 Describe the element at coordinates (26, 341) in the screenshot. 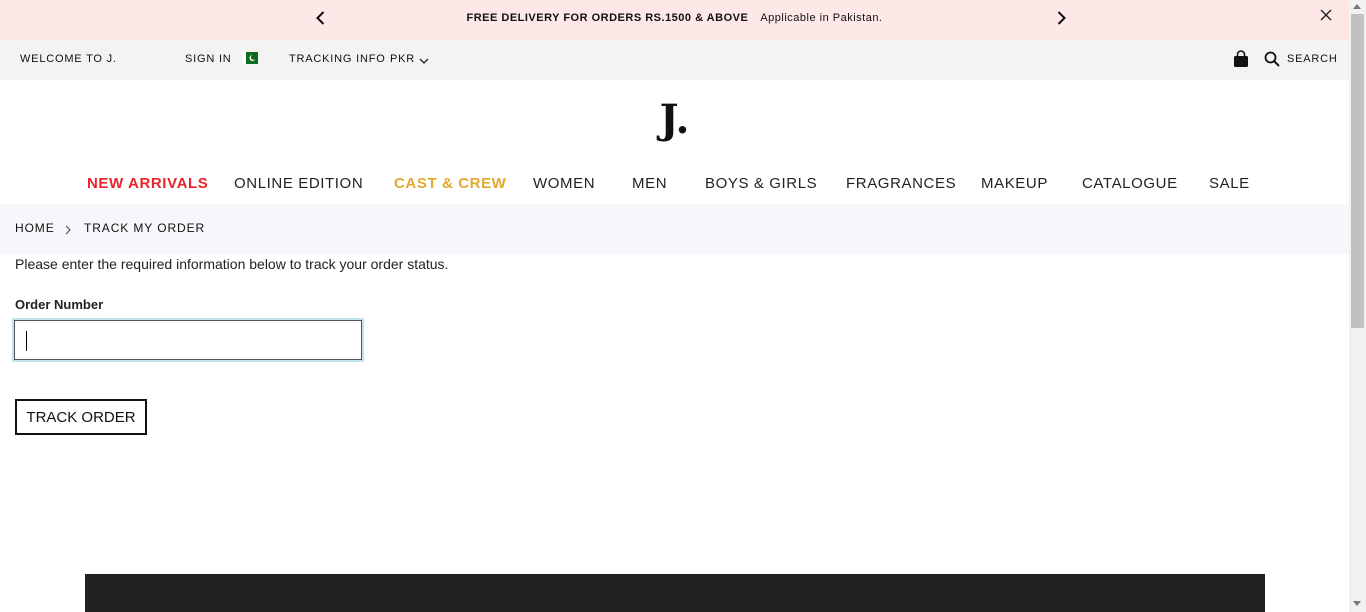

I see `text-caret` at that location.